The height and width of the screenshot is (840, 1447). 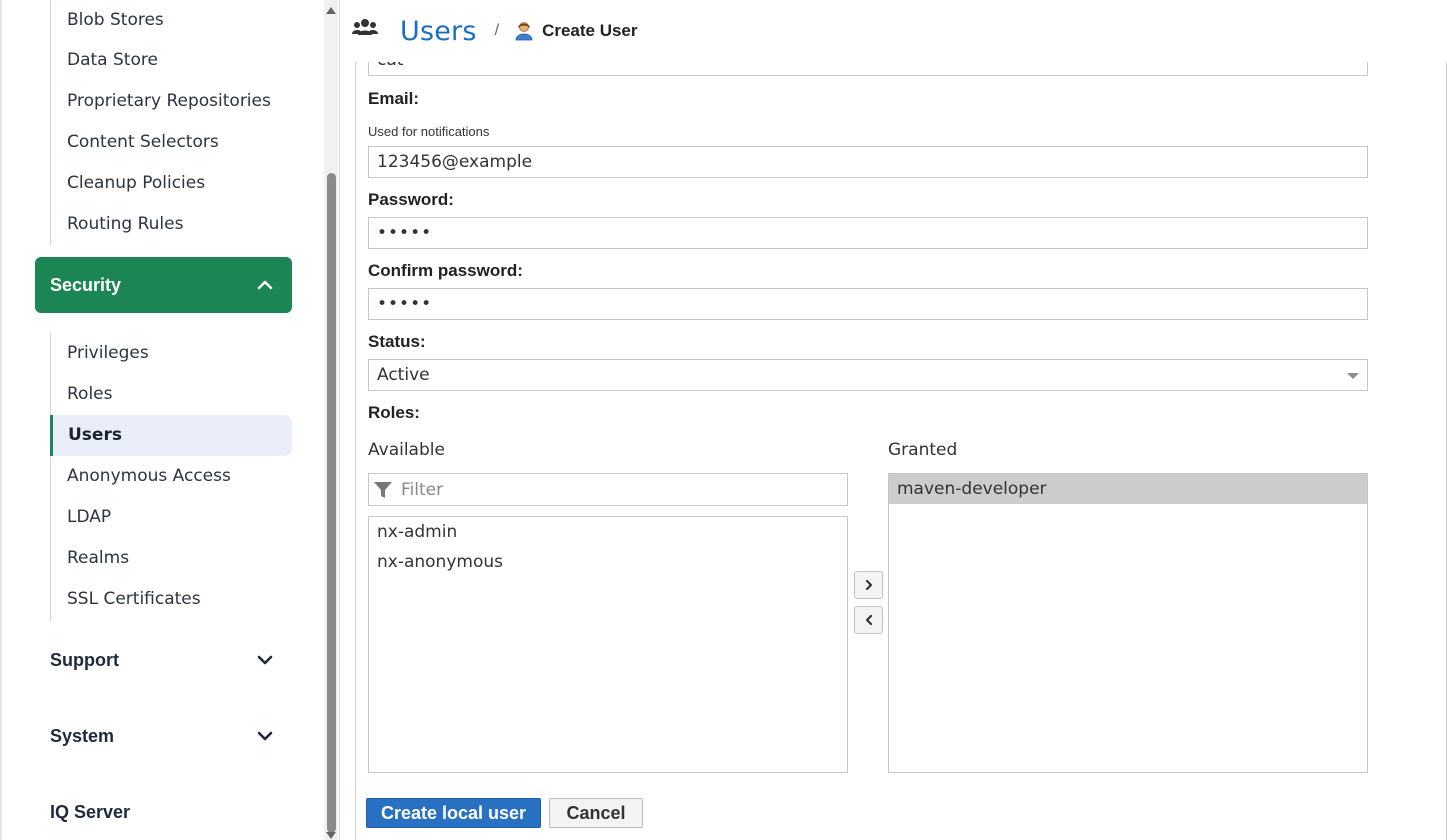 What do you see at coordinates (171, 20) in the screenshot?
I see `sidebar-item-blob-stores: Blob Stores` at bounding box center [171, 20].